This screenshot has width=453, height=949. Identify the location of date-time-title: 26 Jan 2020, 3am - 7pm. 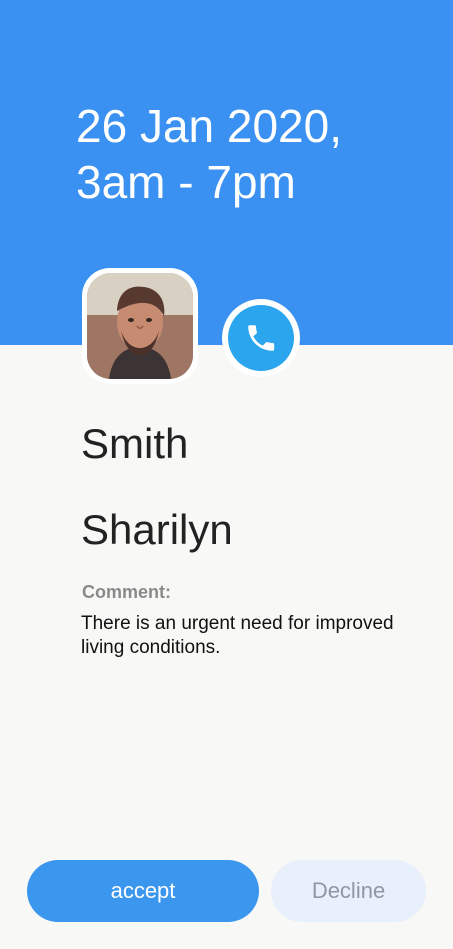
(256, 154).